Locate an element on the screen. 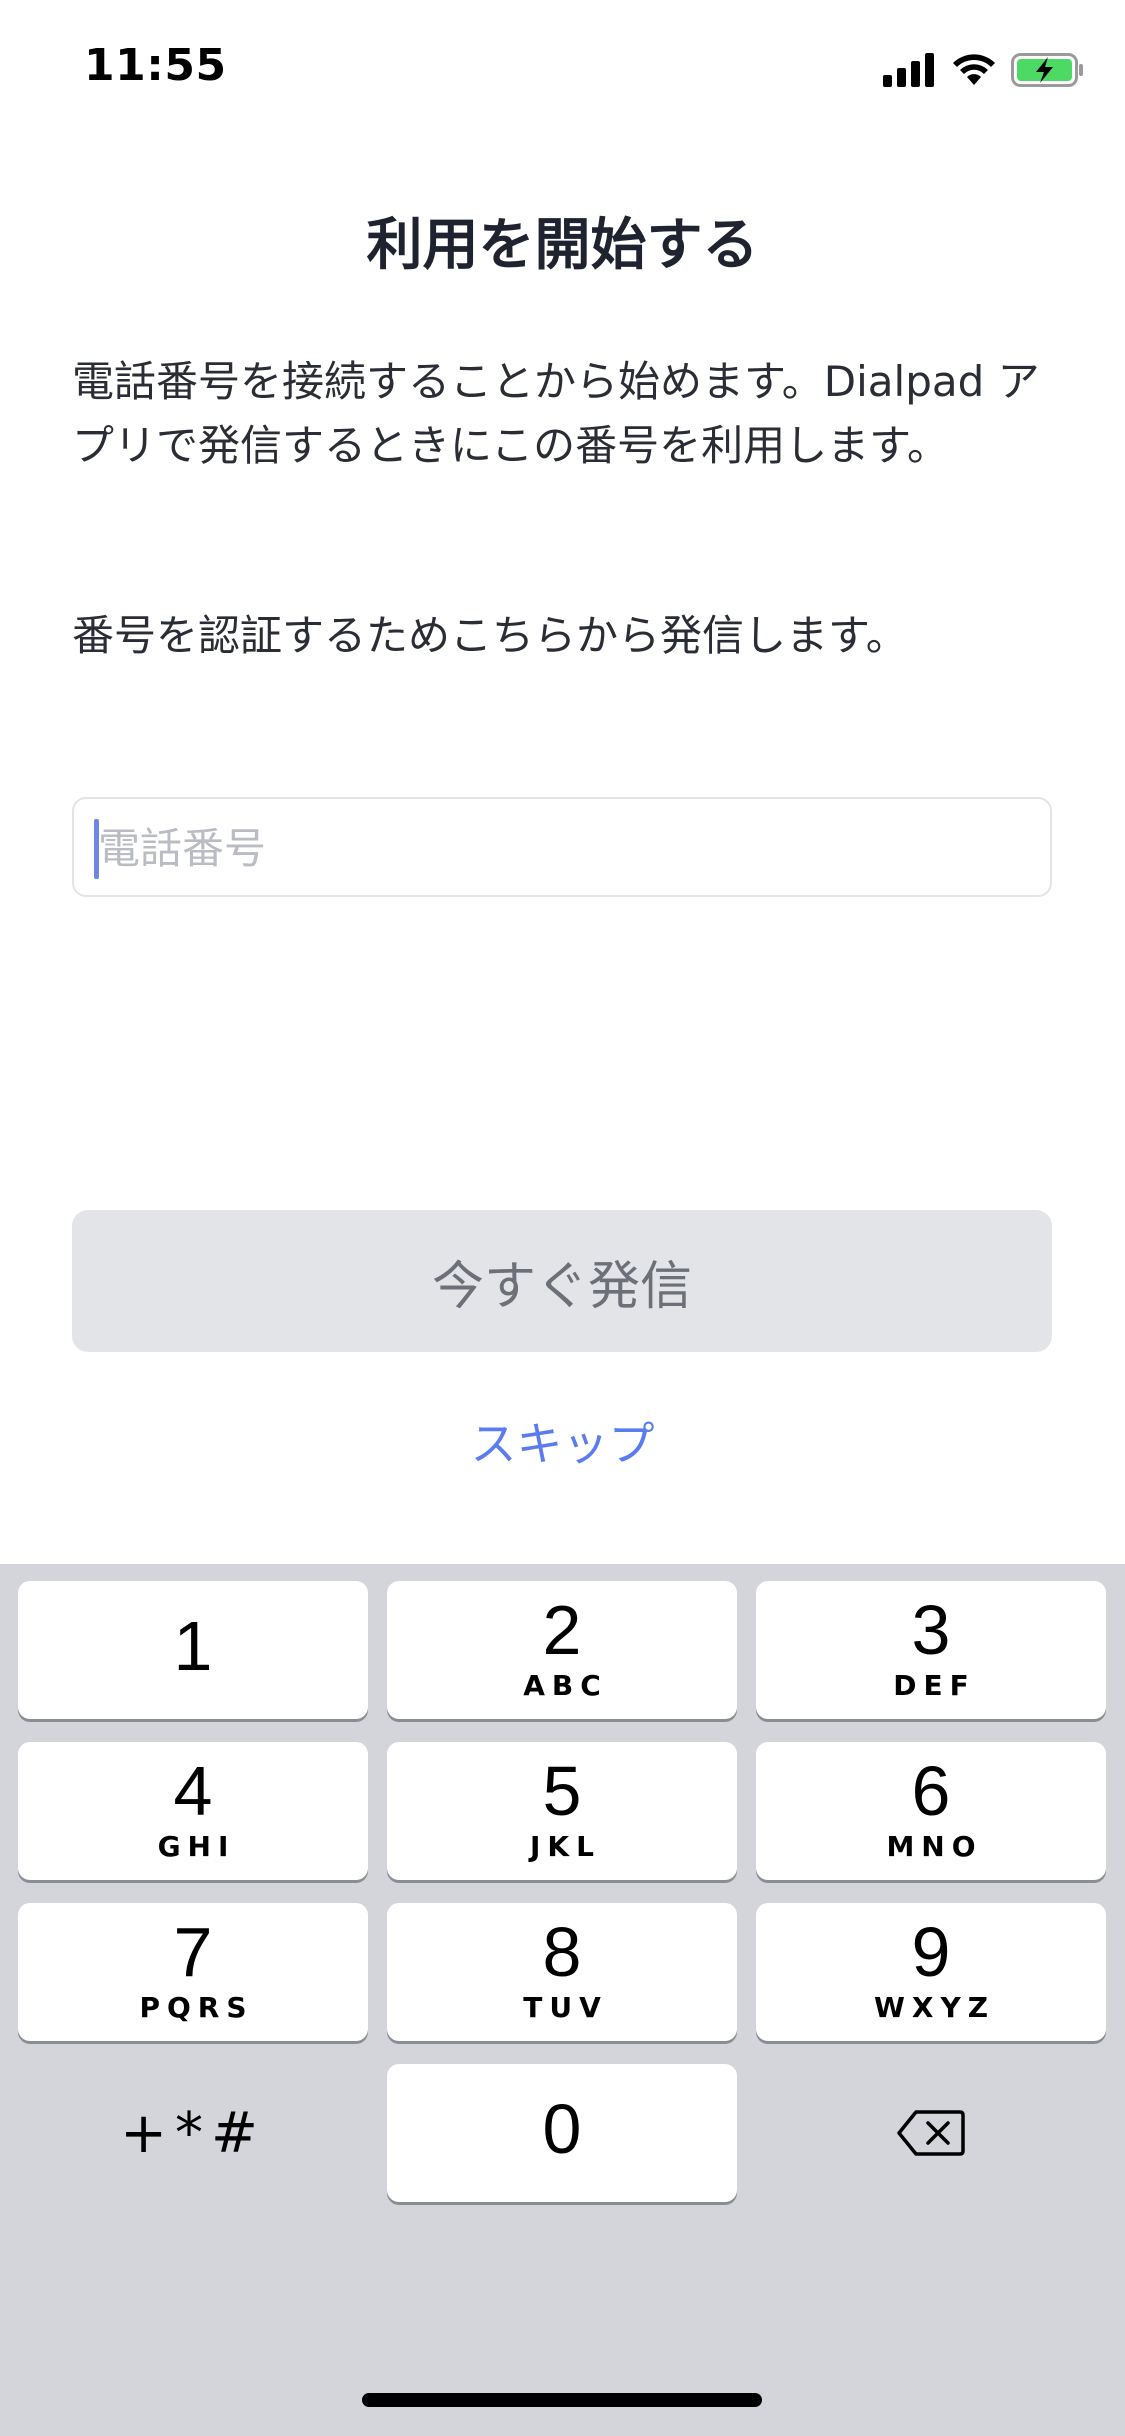  key-4: 4 GHI is located at coordinates (193, 1811).